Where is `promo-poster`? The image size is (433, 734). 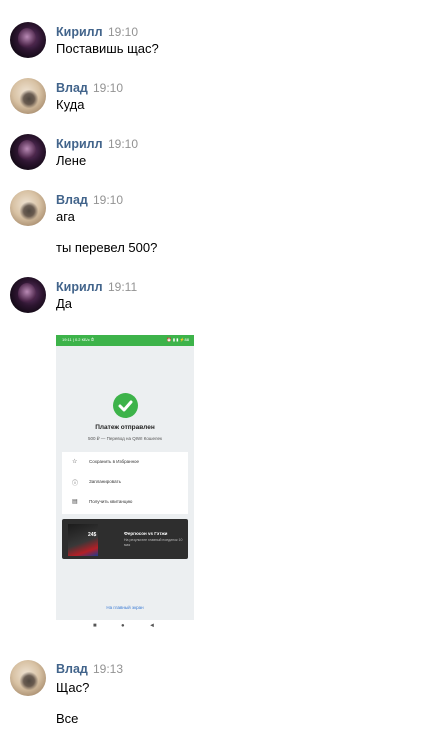
promo-poster is located at coordinates (83, 540).